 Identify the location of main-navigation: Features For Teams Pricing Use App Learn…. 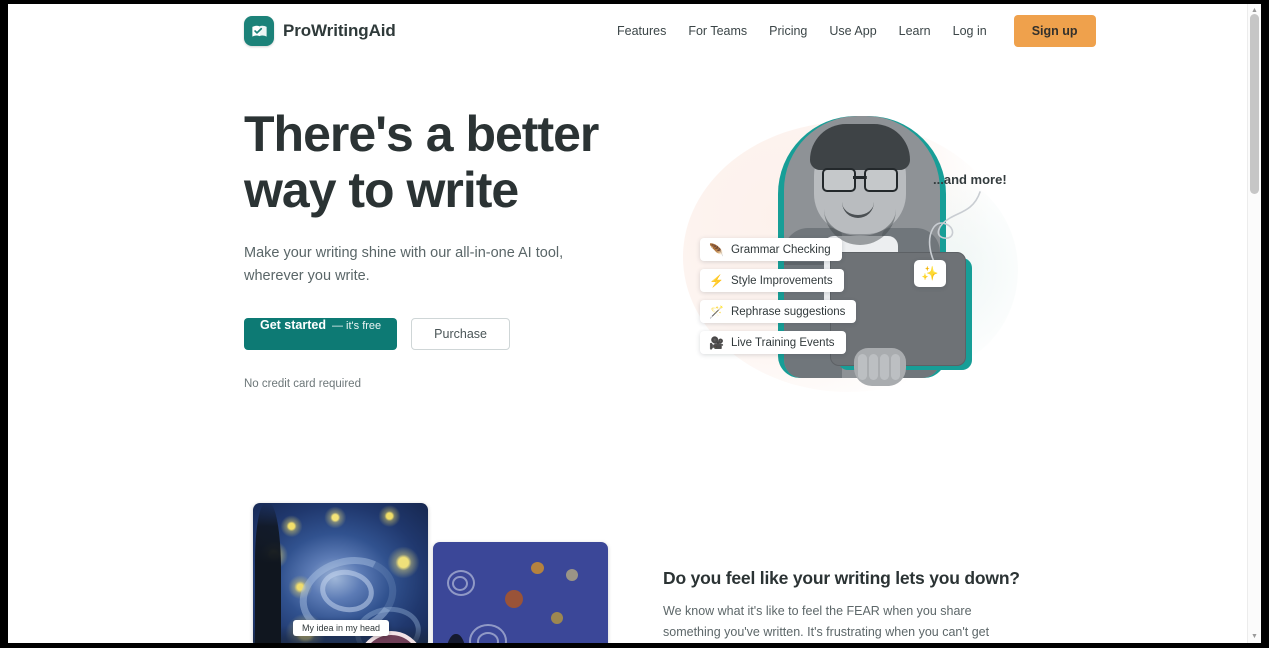
(851, 31).